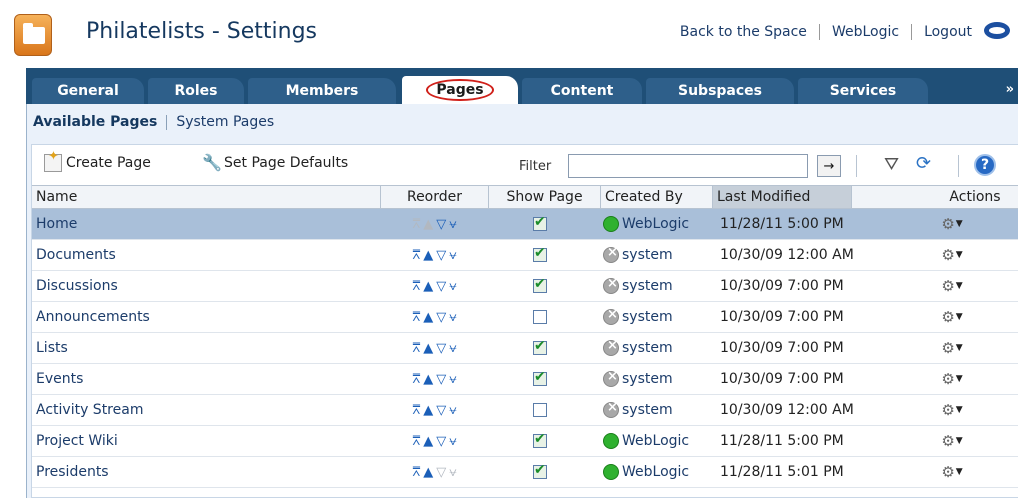 The width and height of the screenshot is (1018, 498). What do you see at coordinates (93, 317) in the screenshot?
I see `page-name-link: Announcements` at bounding box center [93, 317].